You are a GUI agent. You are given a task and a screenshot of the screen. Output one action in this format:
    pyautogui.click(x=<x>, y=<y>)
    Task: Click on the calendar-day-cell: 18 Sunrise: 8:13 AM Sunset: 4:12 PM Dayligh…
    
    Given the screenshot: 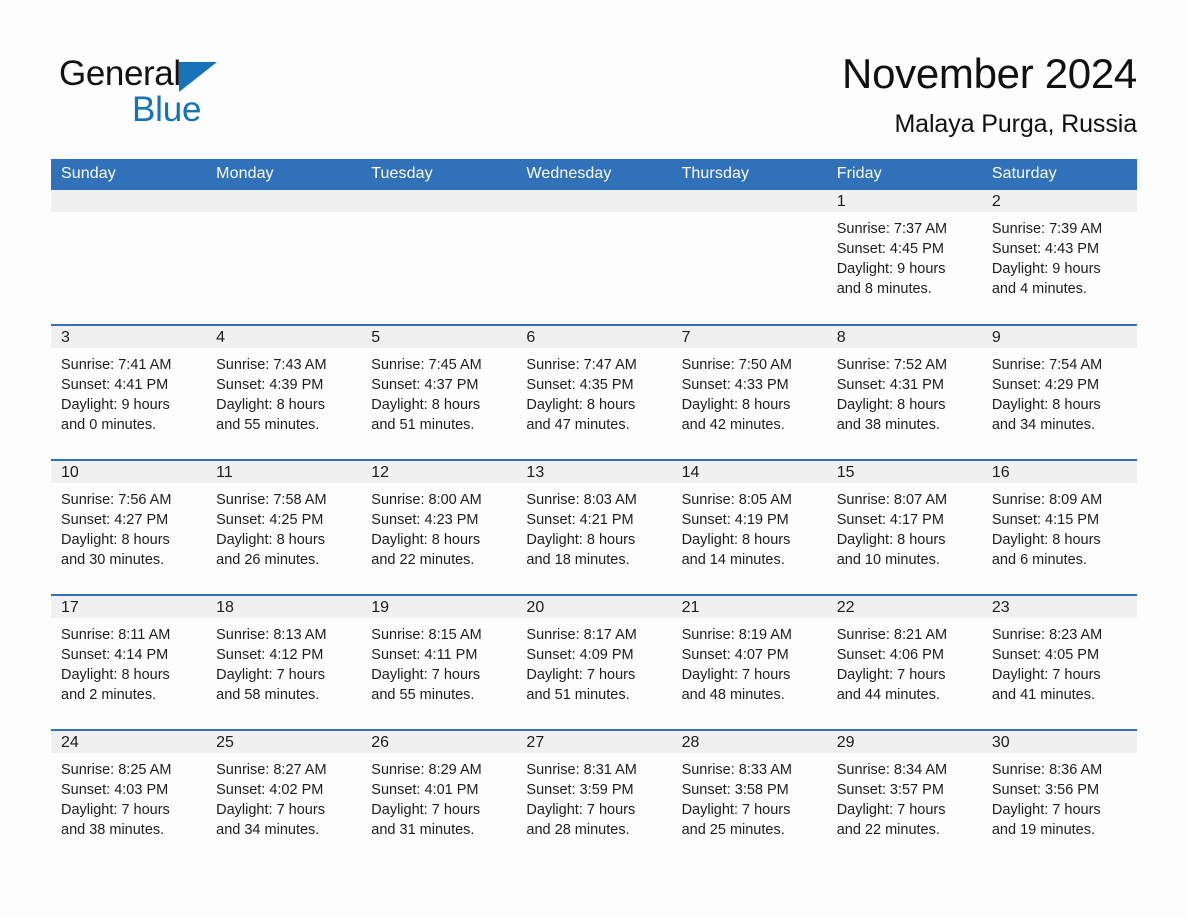 What is the action you would take?
    pyautogui.click(x=284, y=662)
    